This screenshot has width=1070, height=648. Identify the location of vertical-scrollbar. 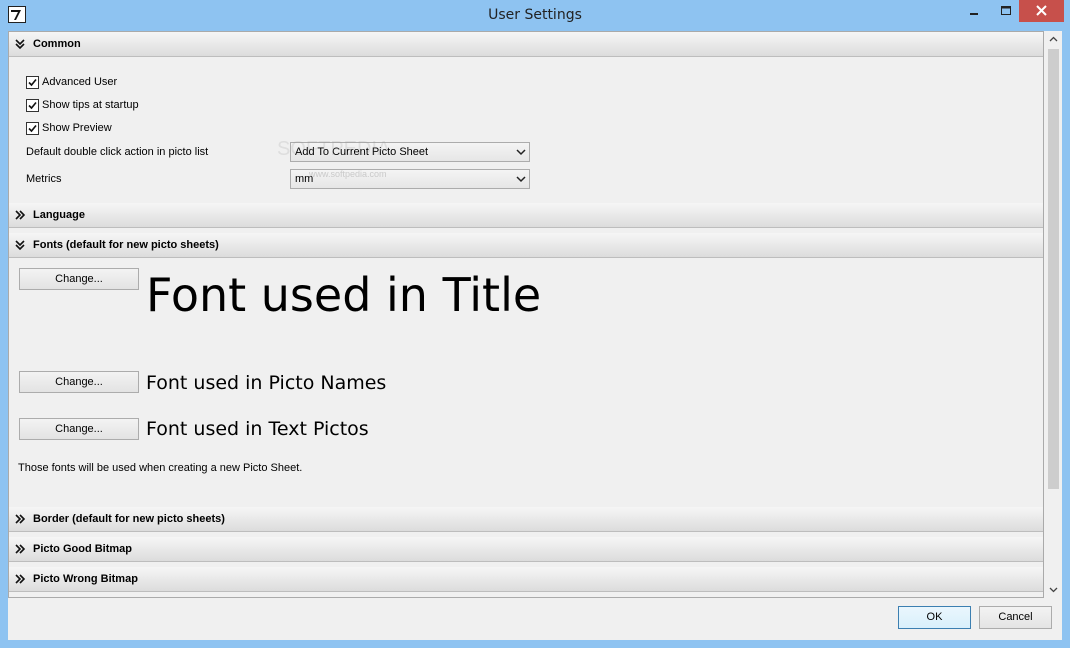
(1053, 314).